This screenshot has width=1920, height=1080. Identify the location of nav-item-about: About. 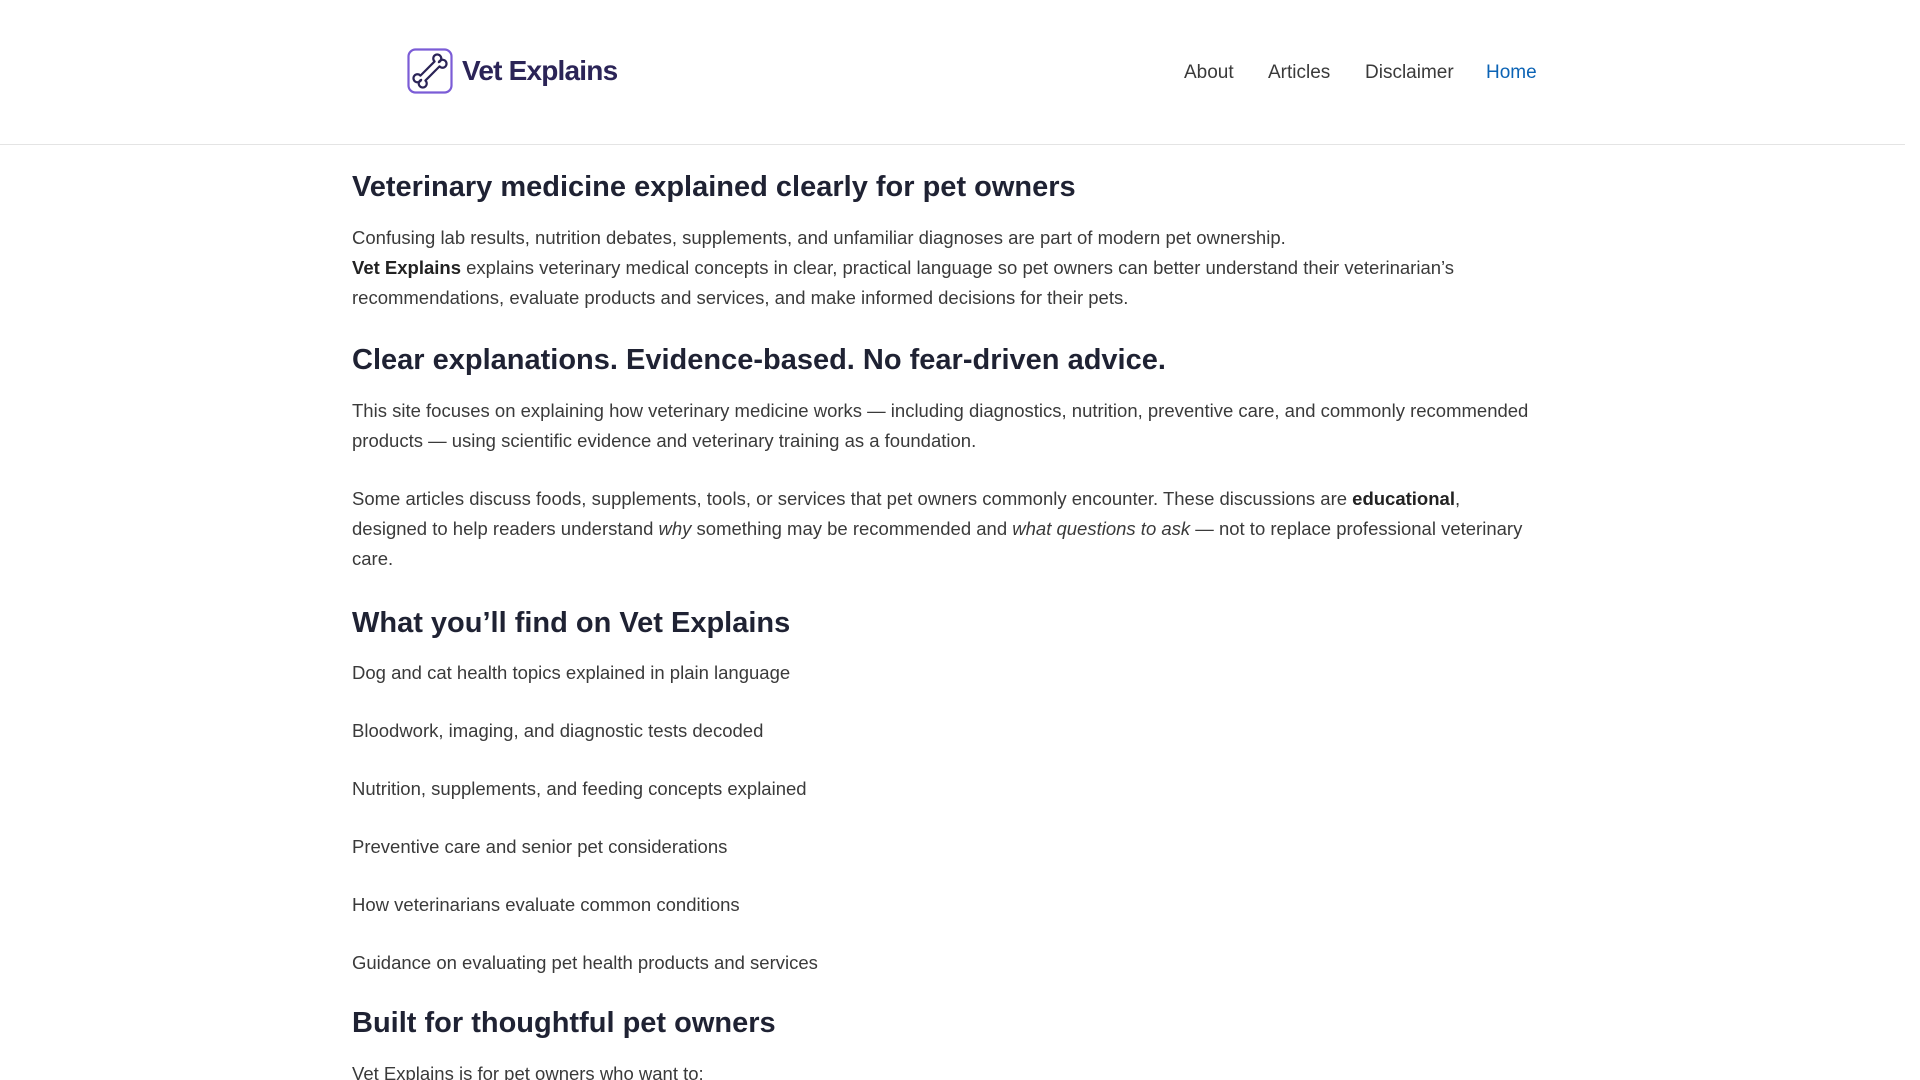
(1209, 73).